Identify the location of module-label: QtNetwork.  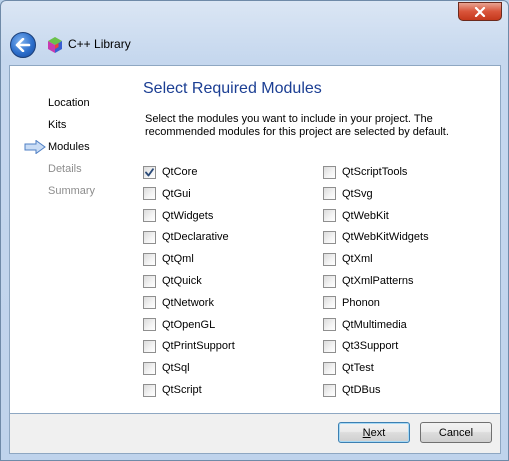
(188, 302).